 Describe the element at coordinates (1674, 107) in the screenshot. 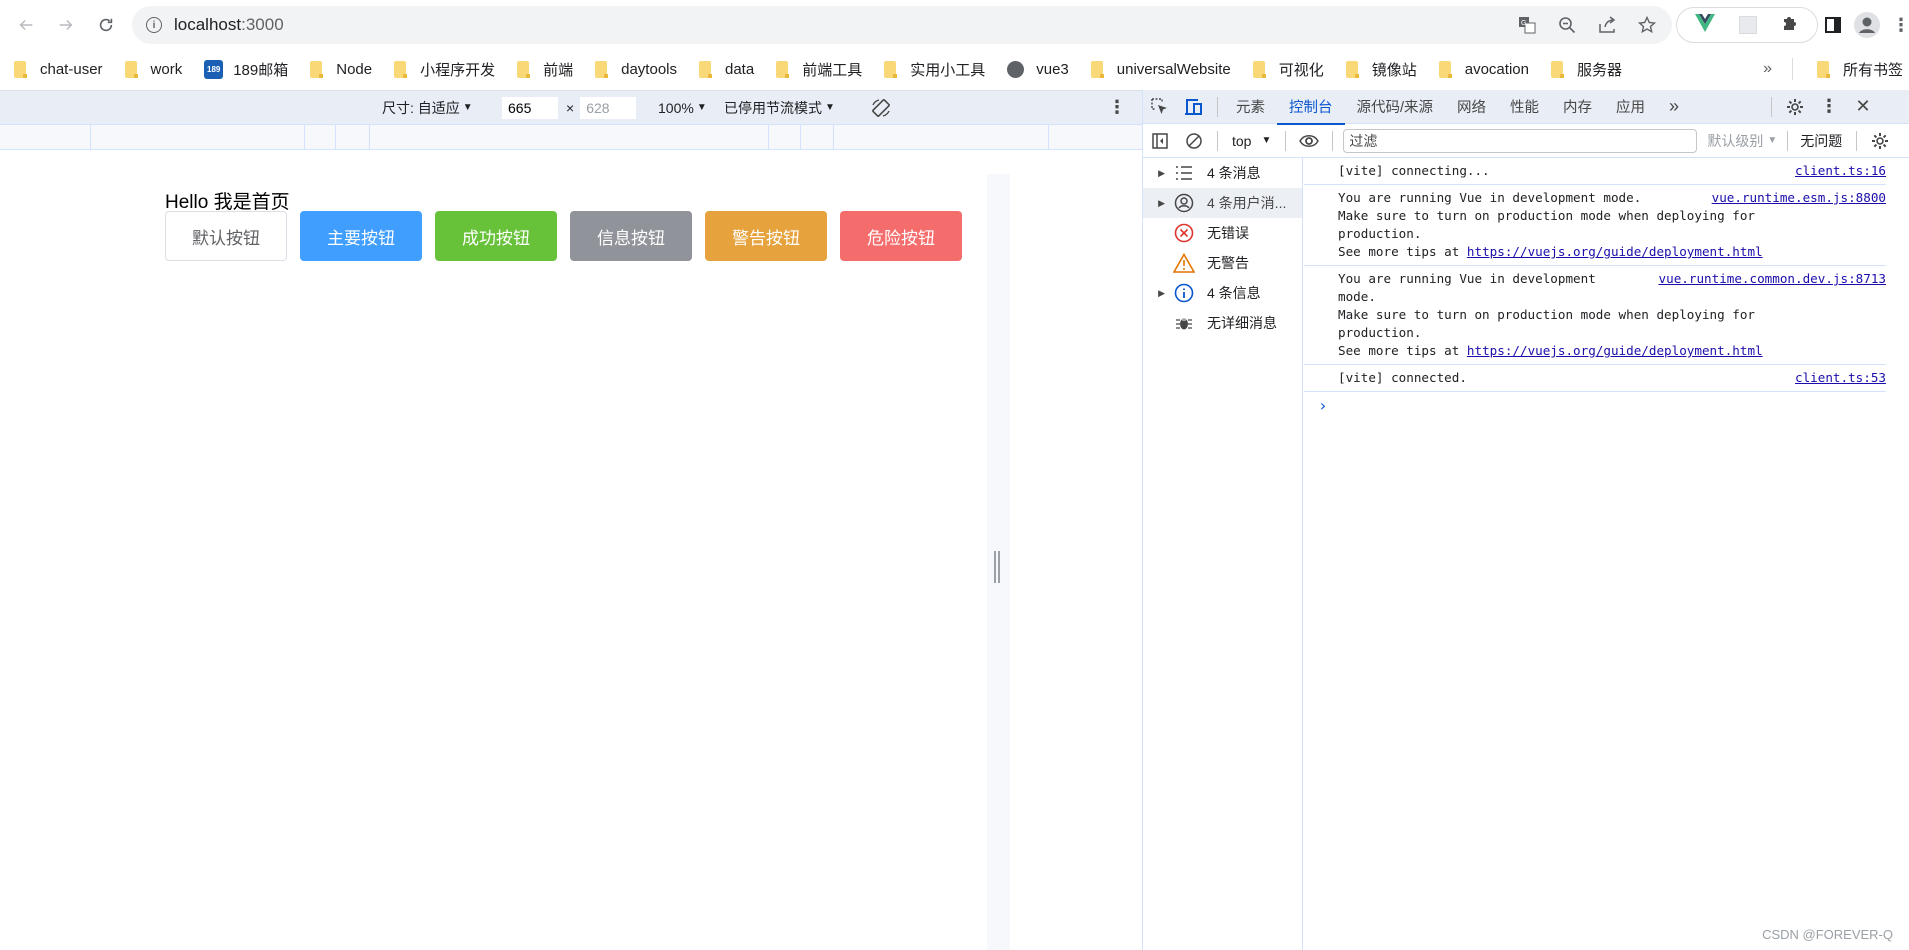

I see `more-tabs-button: »` at that location.